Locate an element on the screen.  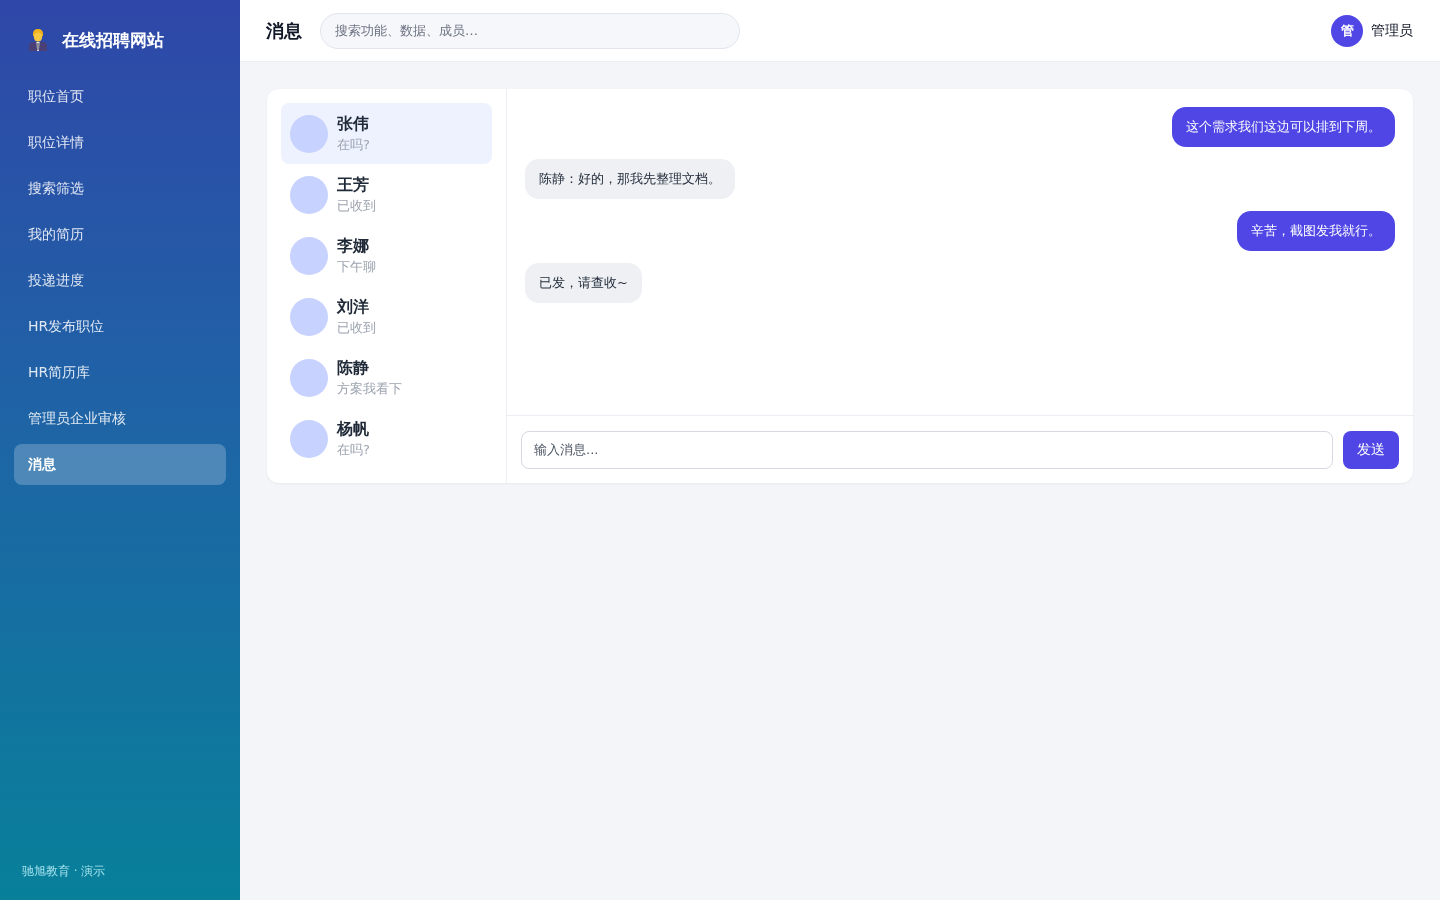
received-message-bubble: 陈静：好的，那我先整理文档。 is located at coordinates (630, 179).